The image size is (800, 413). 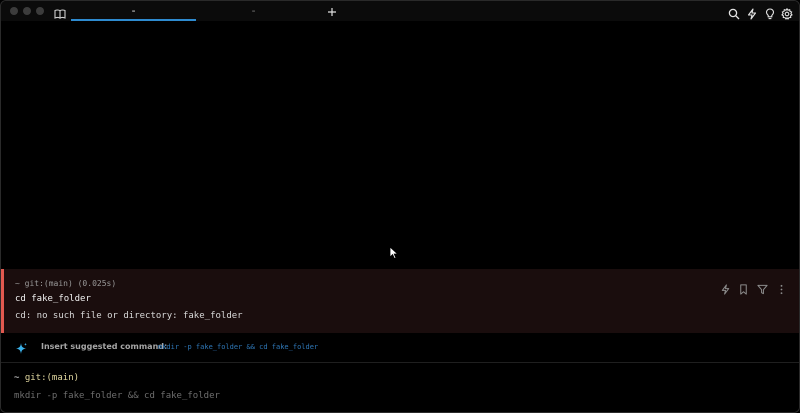 I want to click on tab-2: -, so click(x=253, y=11).